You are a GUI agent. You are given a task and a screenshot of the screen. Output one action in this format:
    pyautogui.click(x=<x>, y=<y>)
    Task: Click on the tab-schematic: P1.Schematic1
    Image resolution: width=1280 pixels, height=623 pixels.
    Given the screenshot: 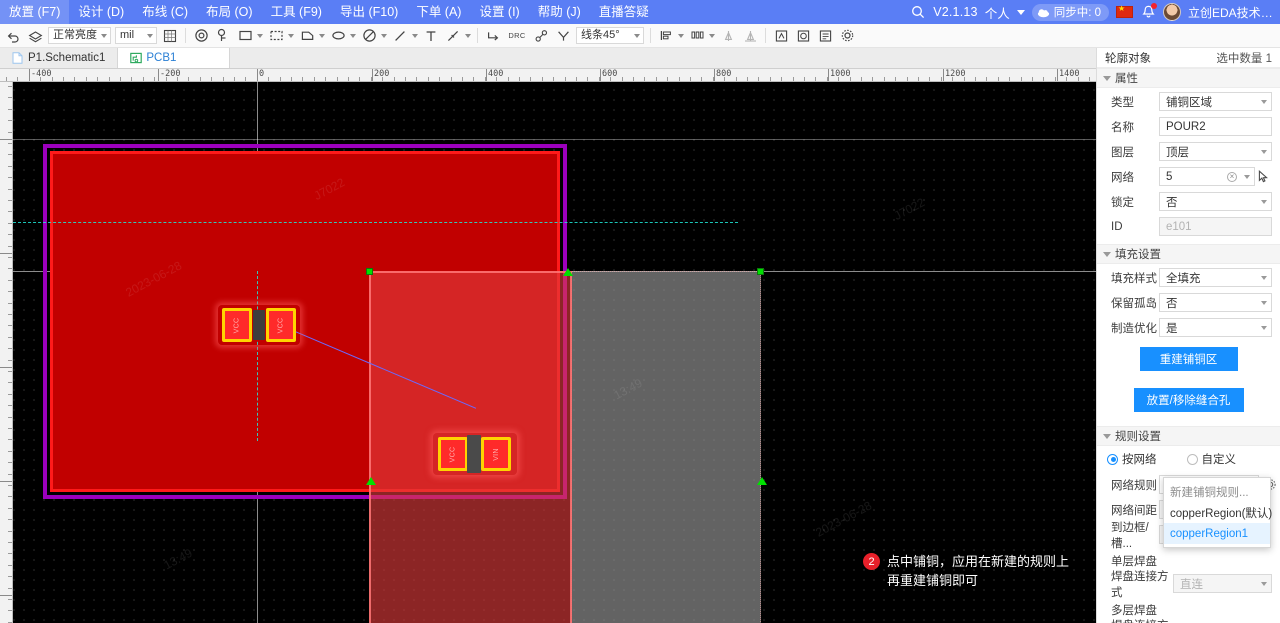 What is the action you would take?
    pyautogui.click(x=59, y=58)
    